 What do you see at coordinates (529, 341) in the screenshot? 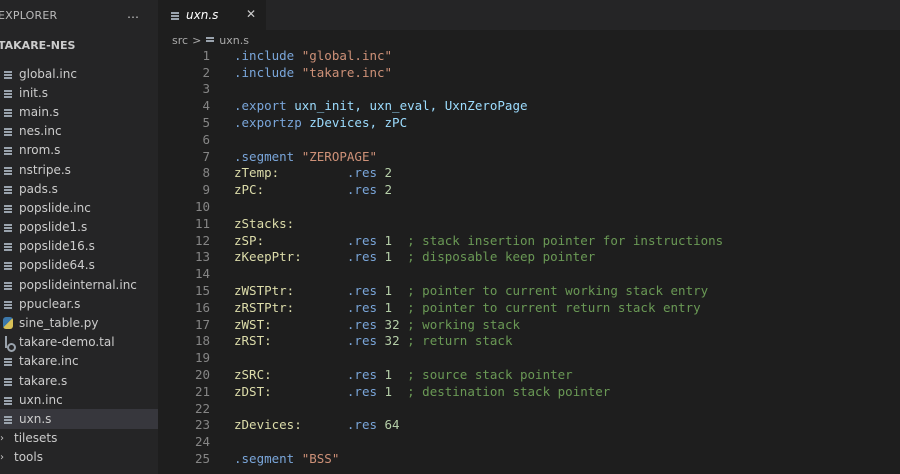
I see `code-line: 18 zRST: .res 32 ; return stack` at bounding box center [529, 341].